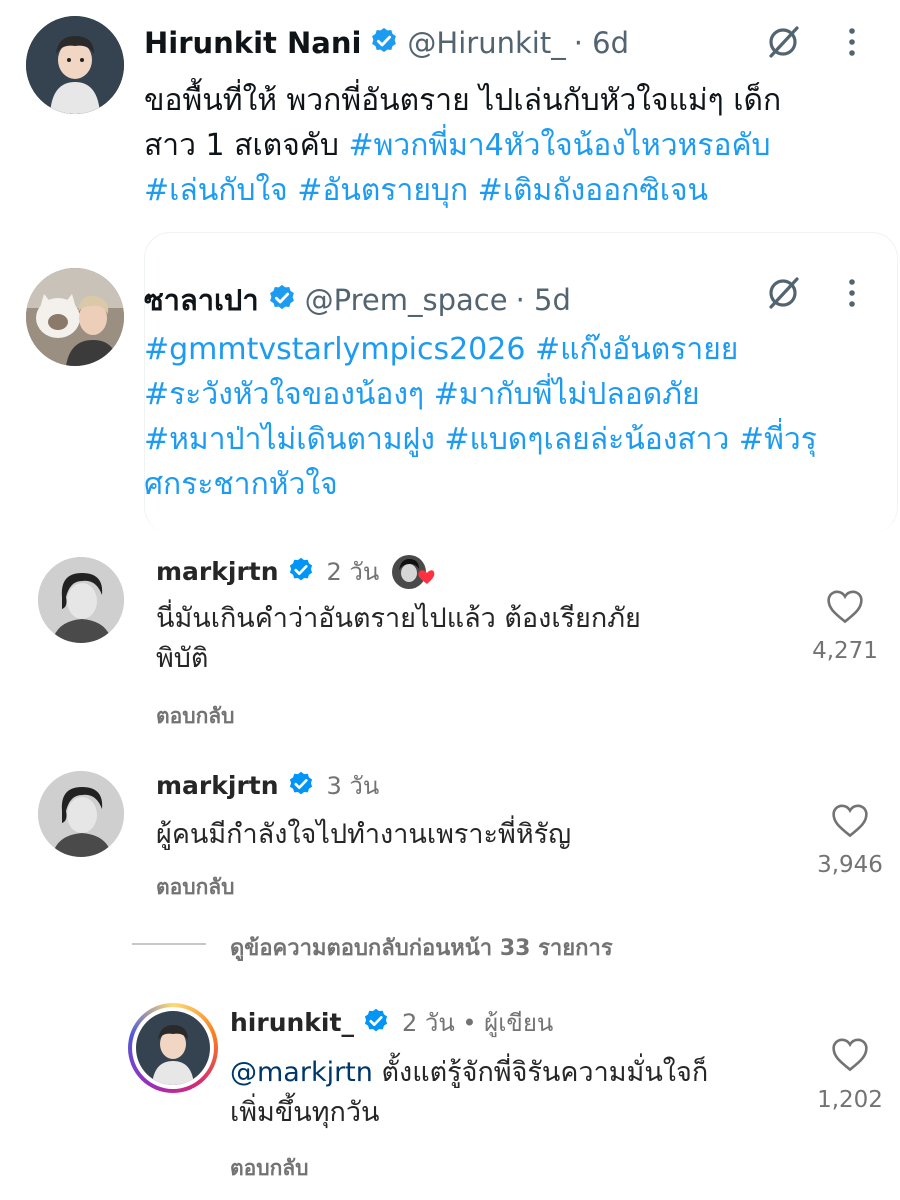 Image resolution: width=900 pixels, height=1200 pixels. I want to click on author-liked-badge, so click(413, 572).